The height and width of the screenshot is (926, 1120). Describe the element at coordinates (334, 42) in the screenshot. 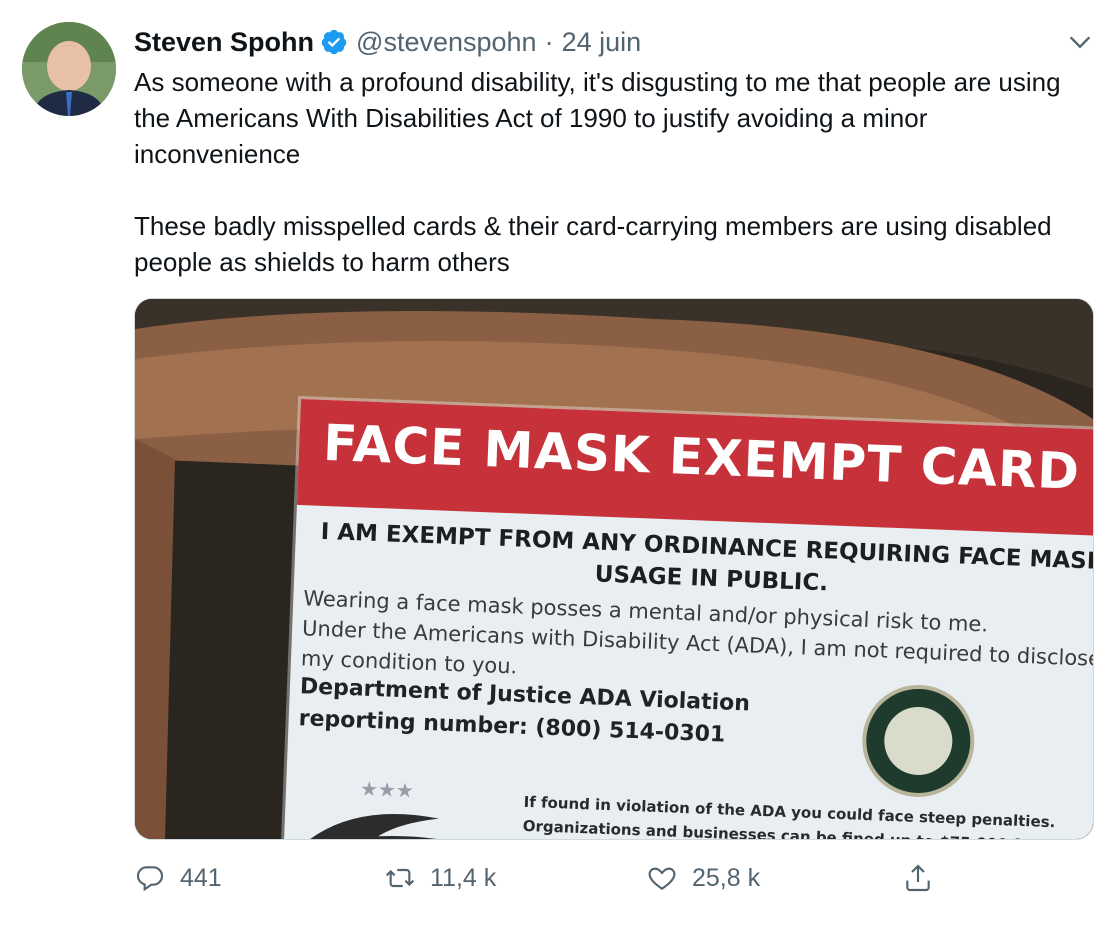

I see `verified-badge-icon` at that location.